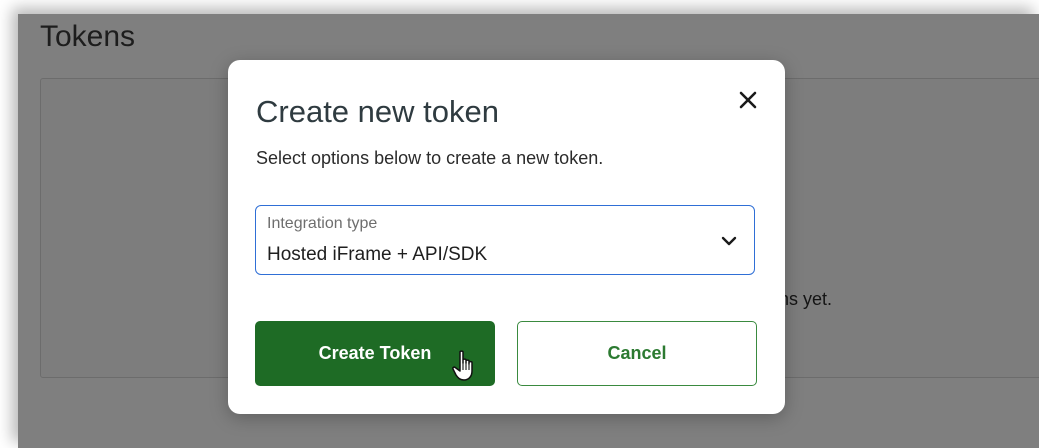 Image resolution: width=1039 pixels, height=448 pixels. Describe the element at coordinates (462, 365) in the screenshot. I see `hand-cursor-icon` at that location.